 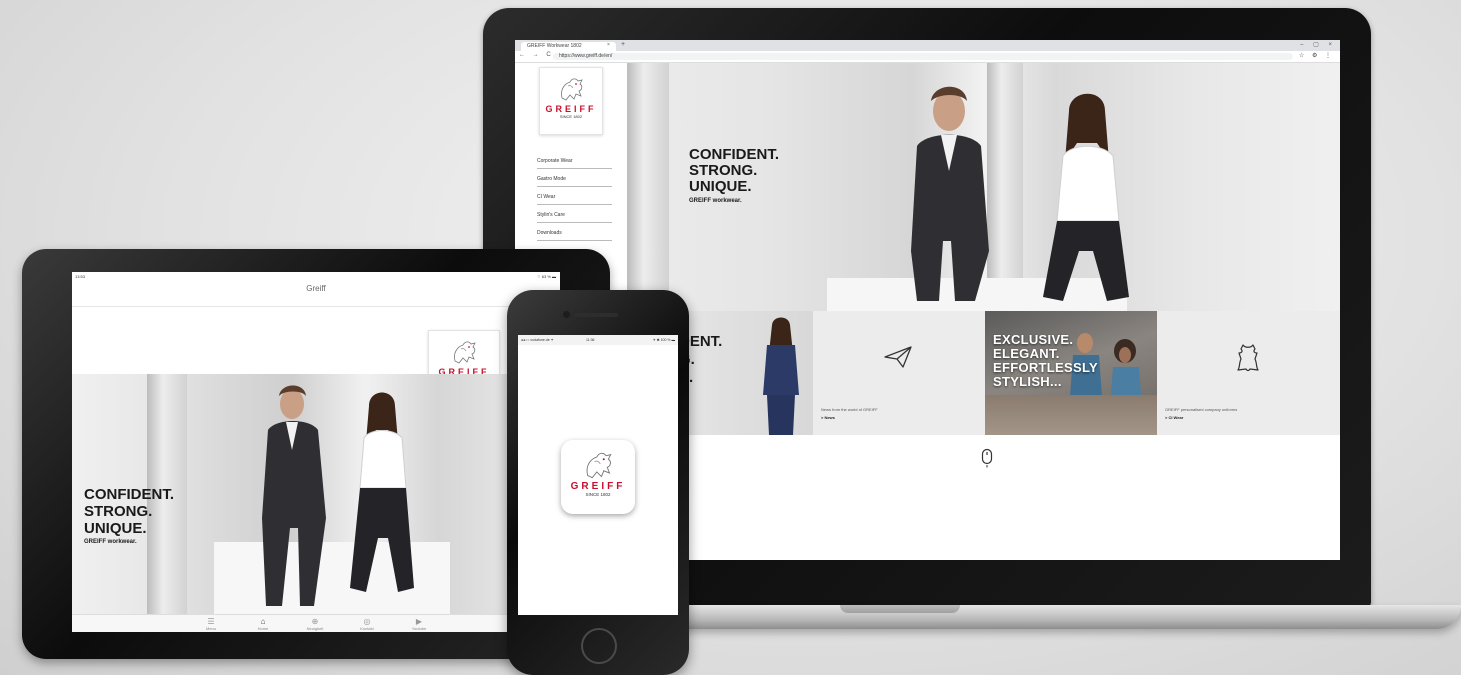 I want to click on tab-label: Menu, so click(x=210, y=628).